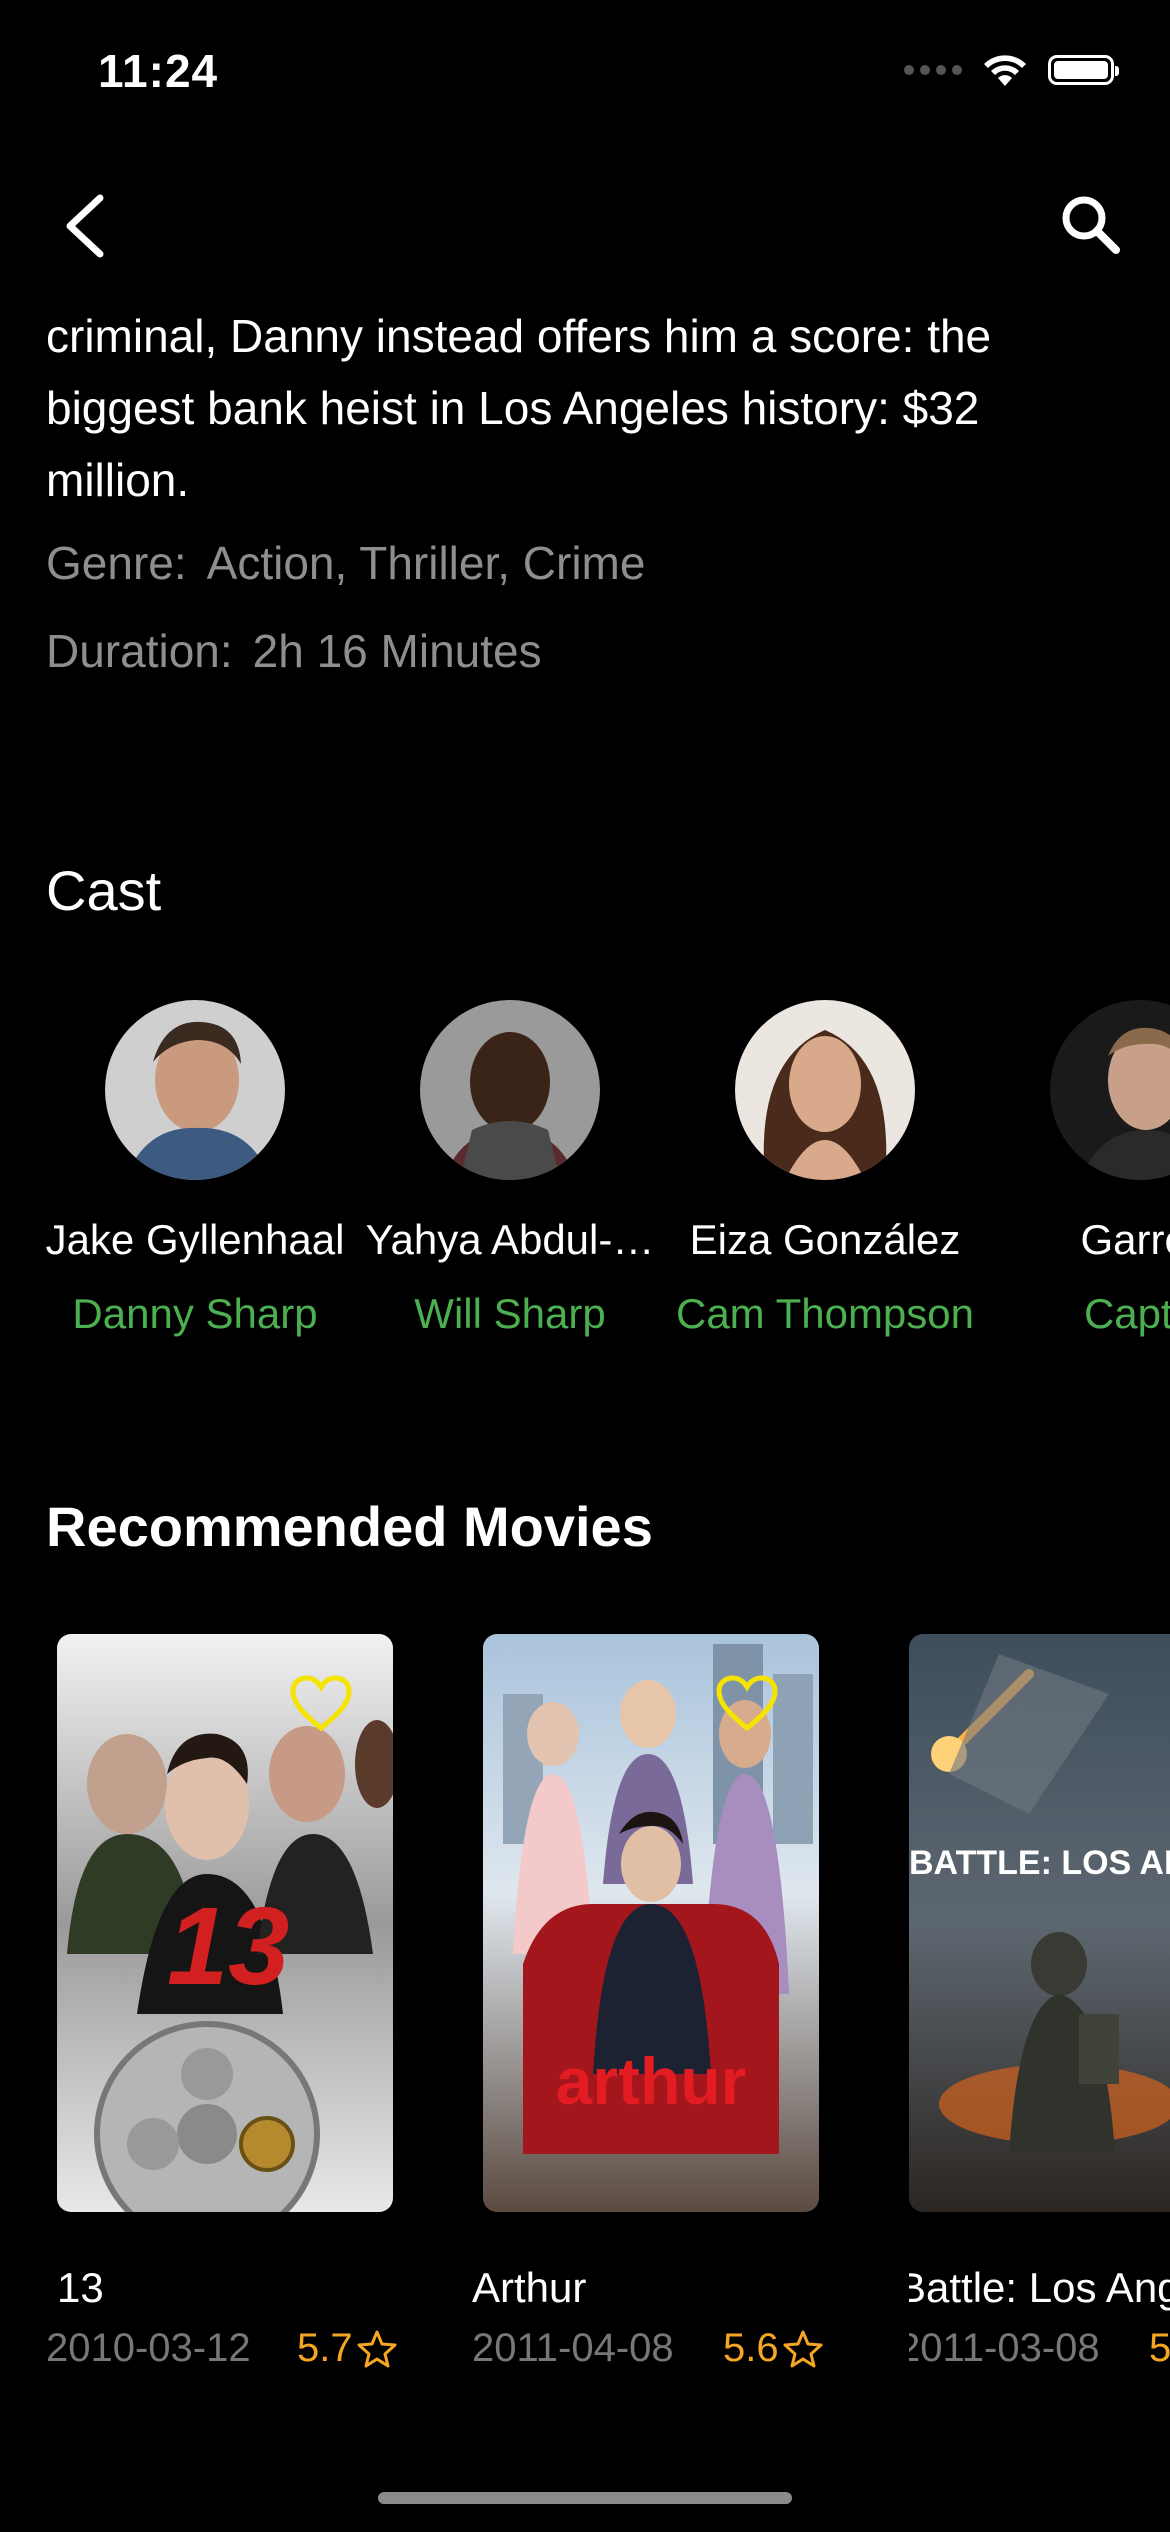 This screenshot has width=1170, height=2532. I want to click on genre-label: Genre:, so click(116, 563).